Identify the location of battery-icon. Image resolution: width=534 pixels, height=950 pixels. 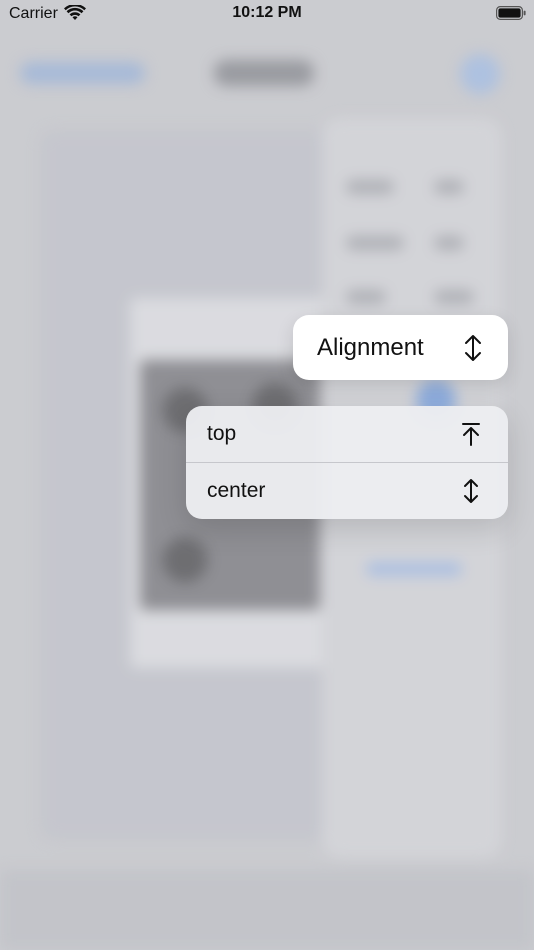
(511, 13).